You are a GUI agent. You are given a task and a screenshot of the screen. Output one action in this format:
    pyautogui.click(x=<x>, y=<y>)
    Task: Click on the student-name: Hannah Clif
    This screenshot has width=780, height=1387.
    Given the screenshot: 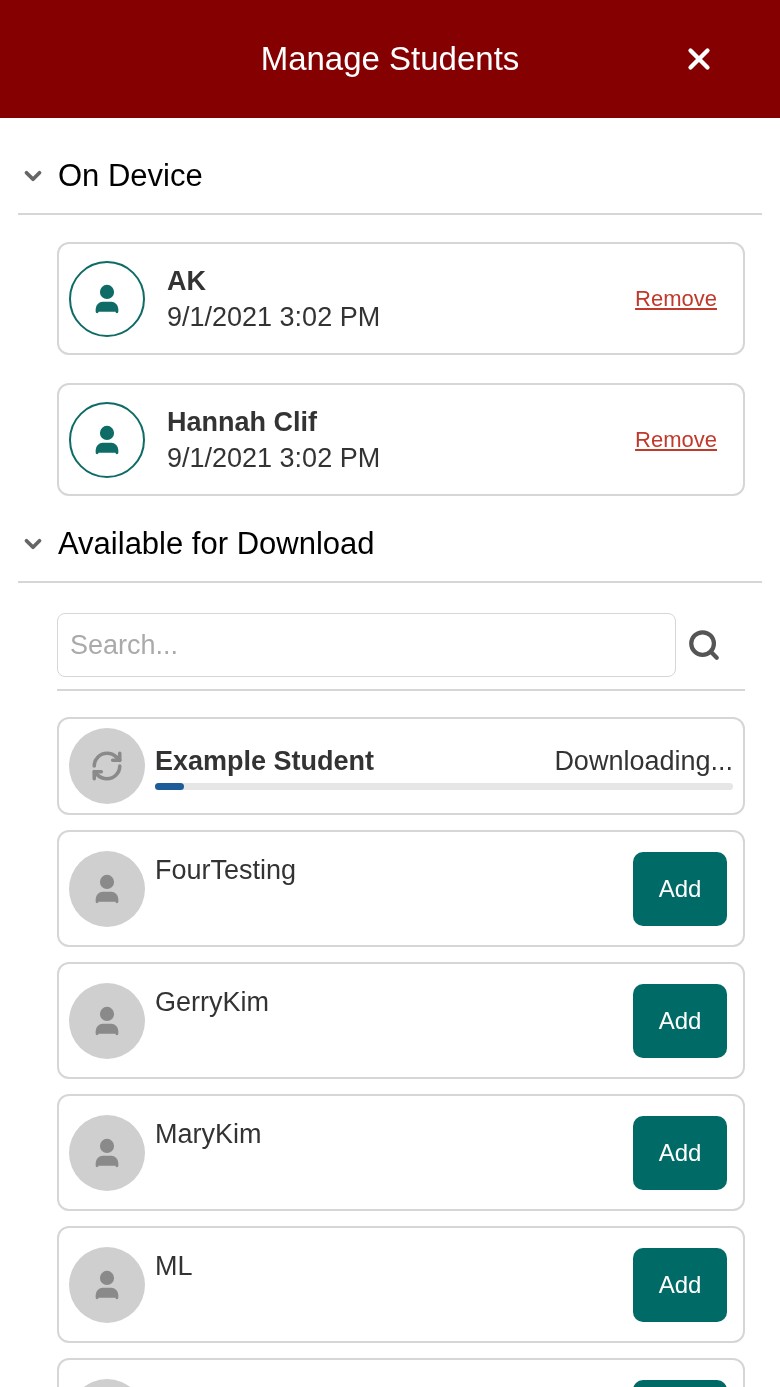 What is the action you would take?
    pyautogui.click(x=242, y=422)
    